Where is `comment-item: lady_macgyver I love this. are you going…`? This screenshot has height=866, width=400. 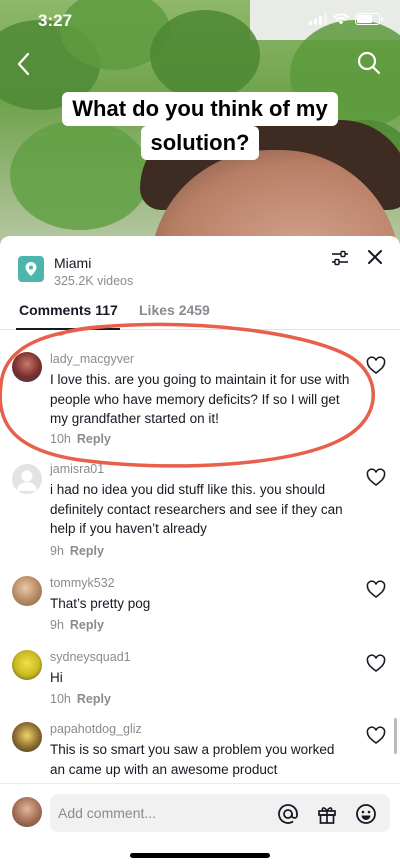
comment-item: lady_macgyver I love this. are you going… is located at coordinates (200, 399).